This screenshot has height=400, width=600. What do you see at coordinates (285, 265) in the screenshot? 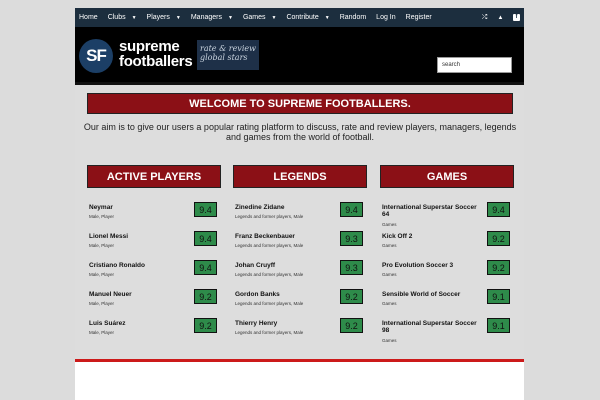
I see `item-name: Johan Cruyff` at bounding box center [285, 265].